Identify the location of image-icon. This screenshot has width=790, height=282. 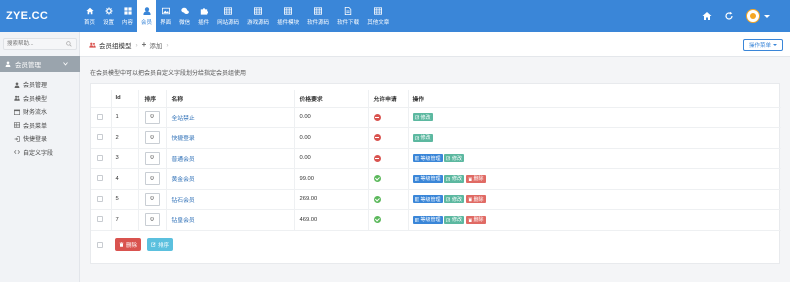
(165, 11).